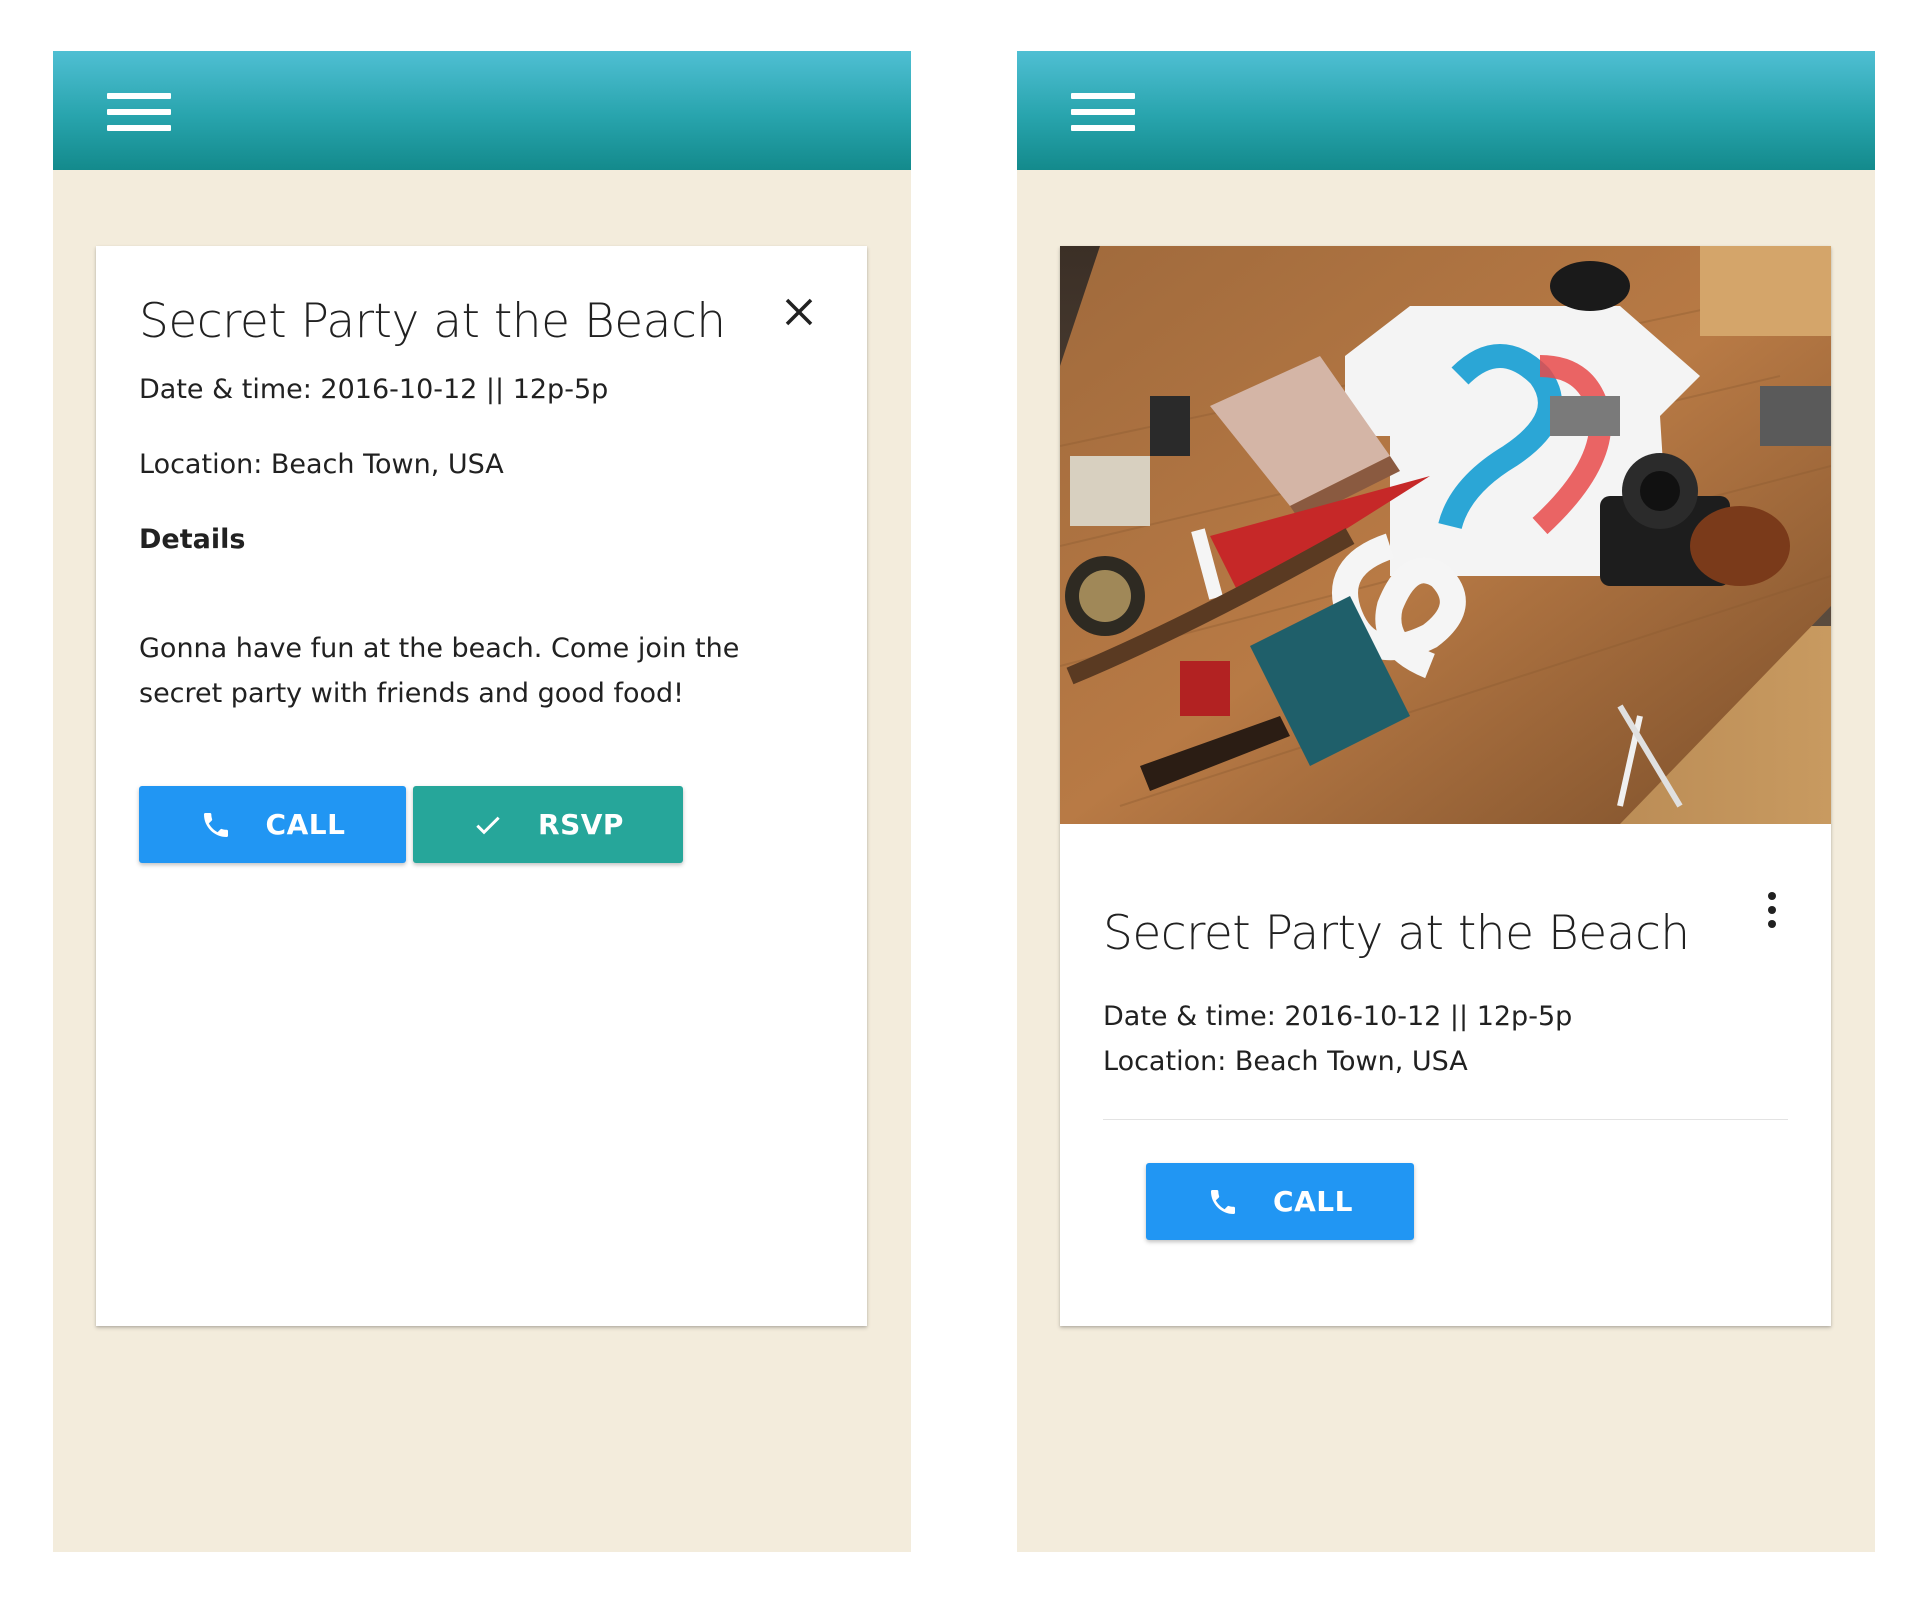 Image resolution: width=1920 pixels, height=1602 pixels. What do you see at coordinates (1445, 535) in the screenshot?
I see `event-hero-image` at bounding box center [1445, 535].